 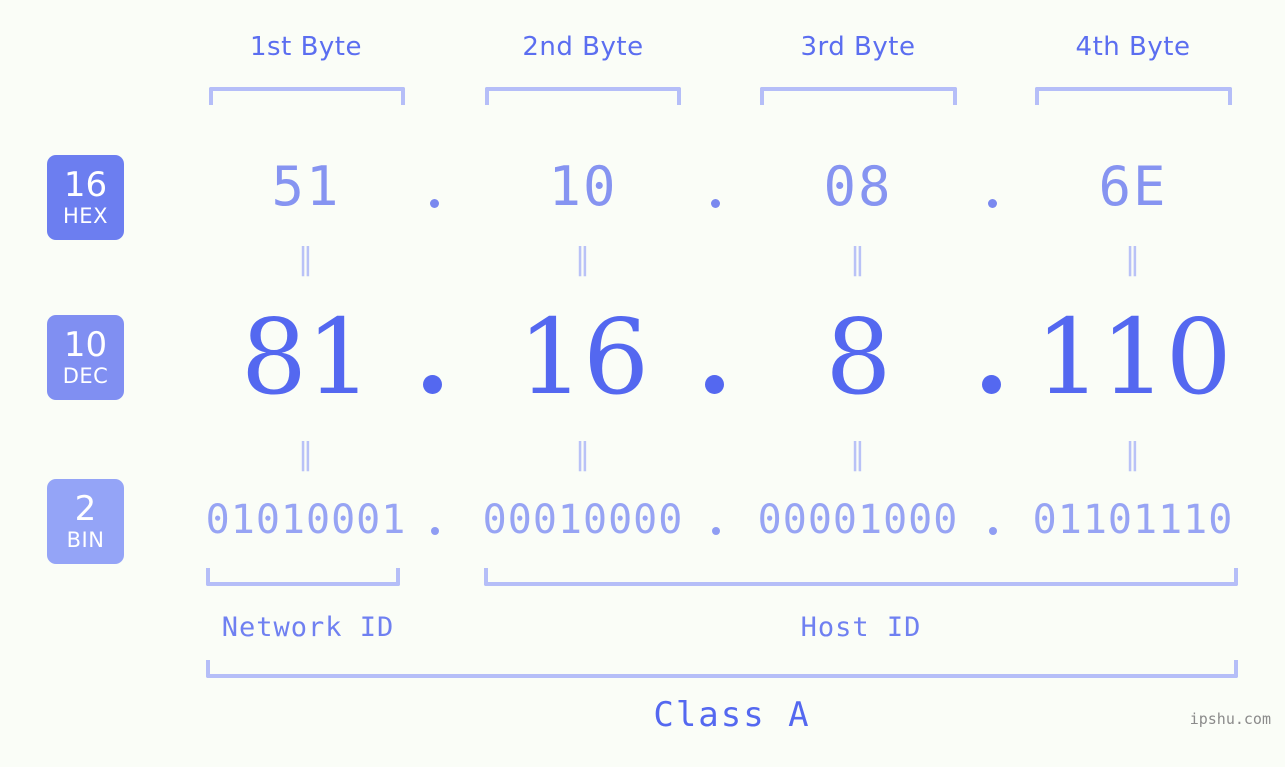 I want to click on class-bracket, so click(x=722, y=669).